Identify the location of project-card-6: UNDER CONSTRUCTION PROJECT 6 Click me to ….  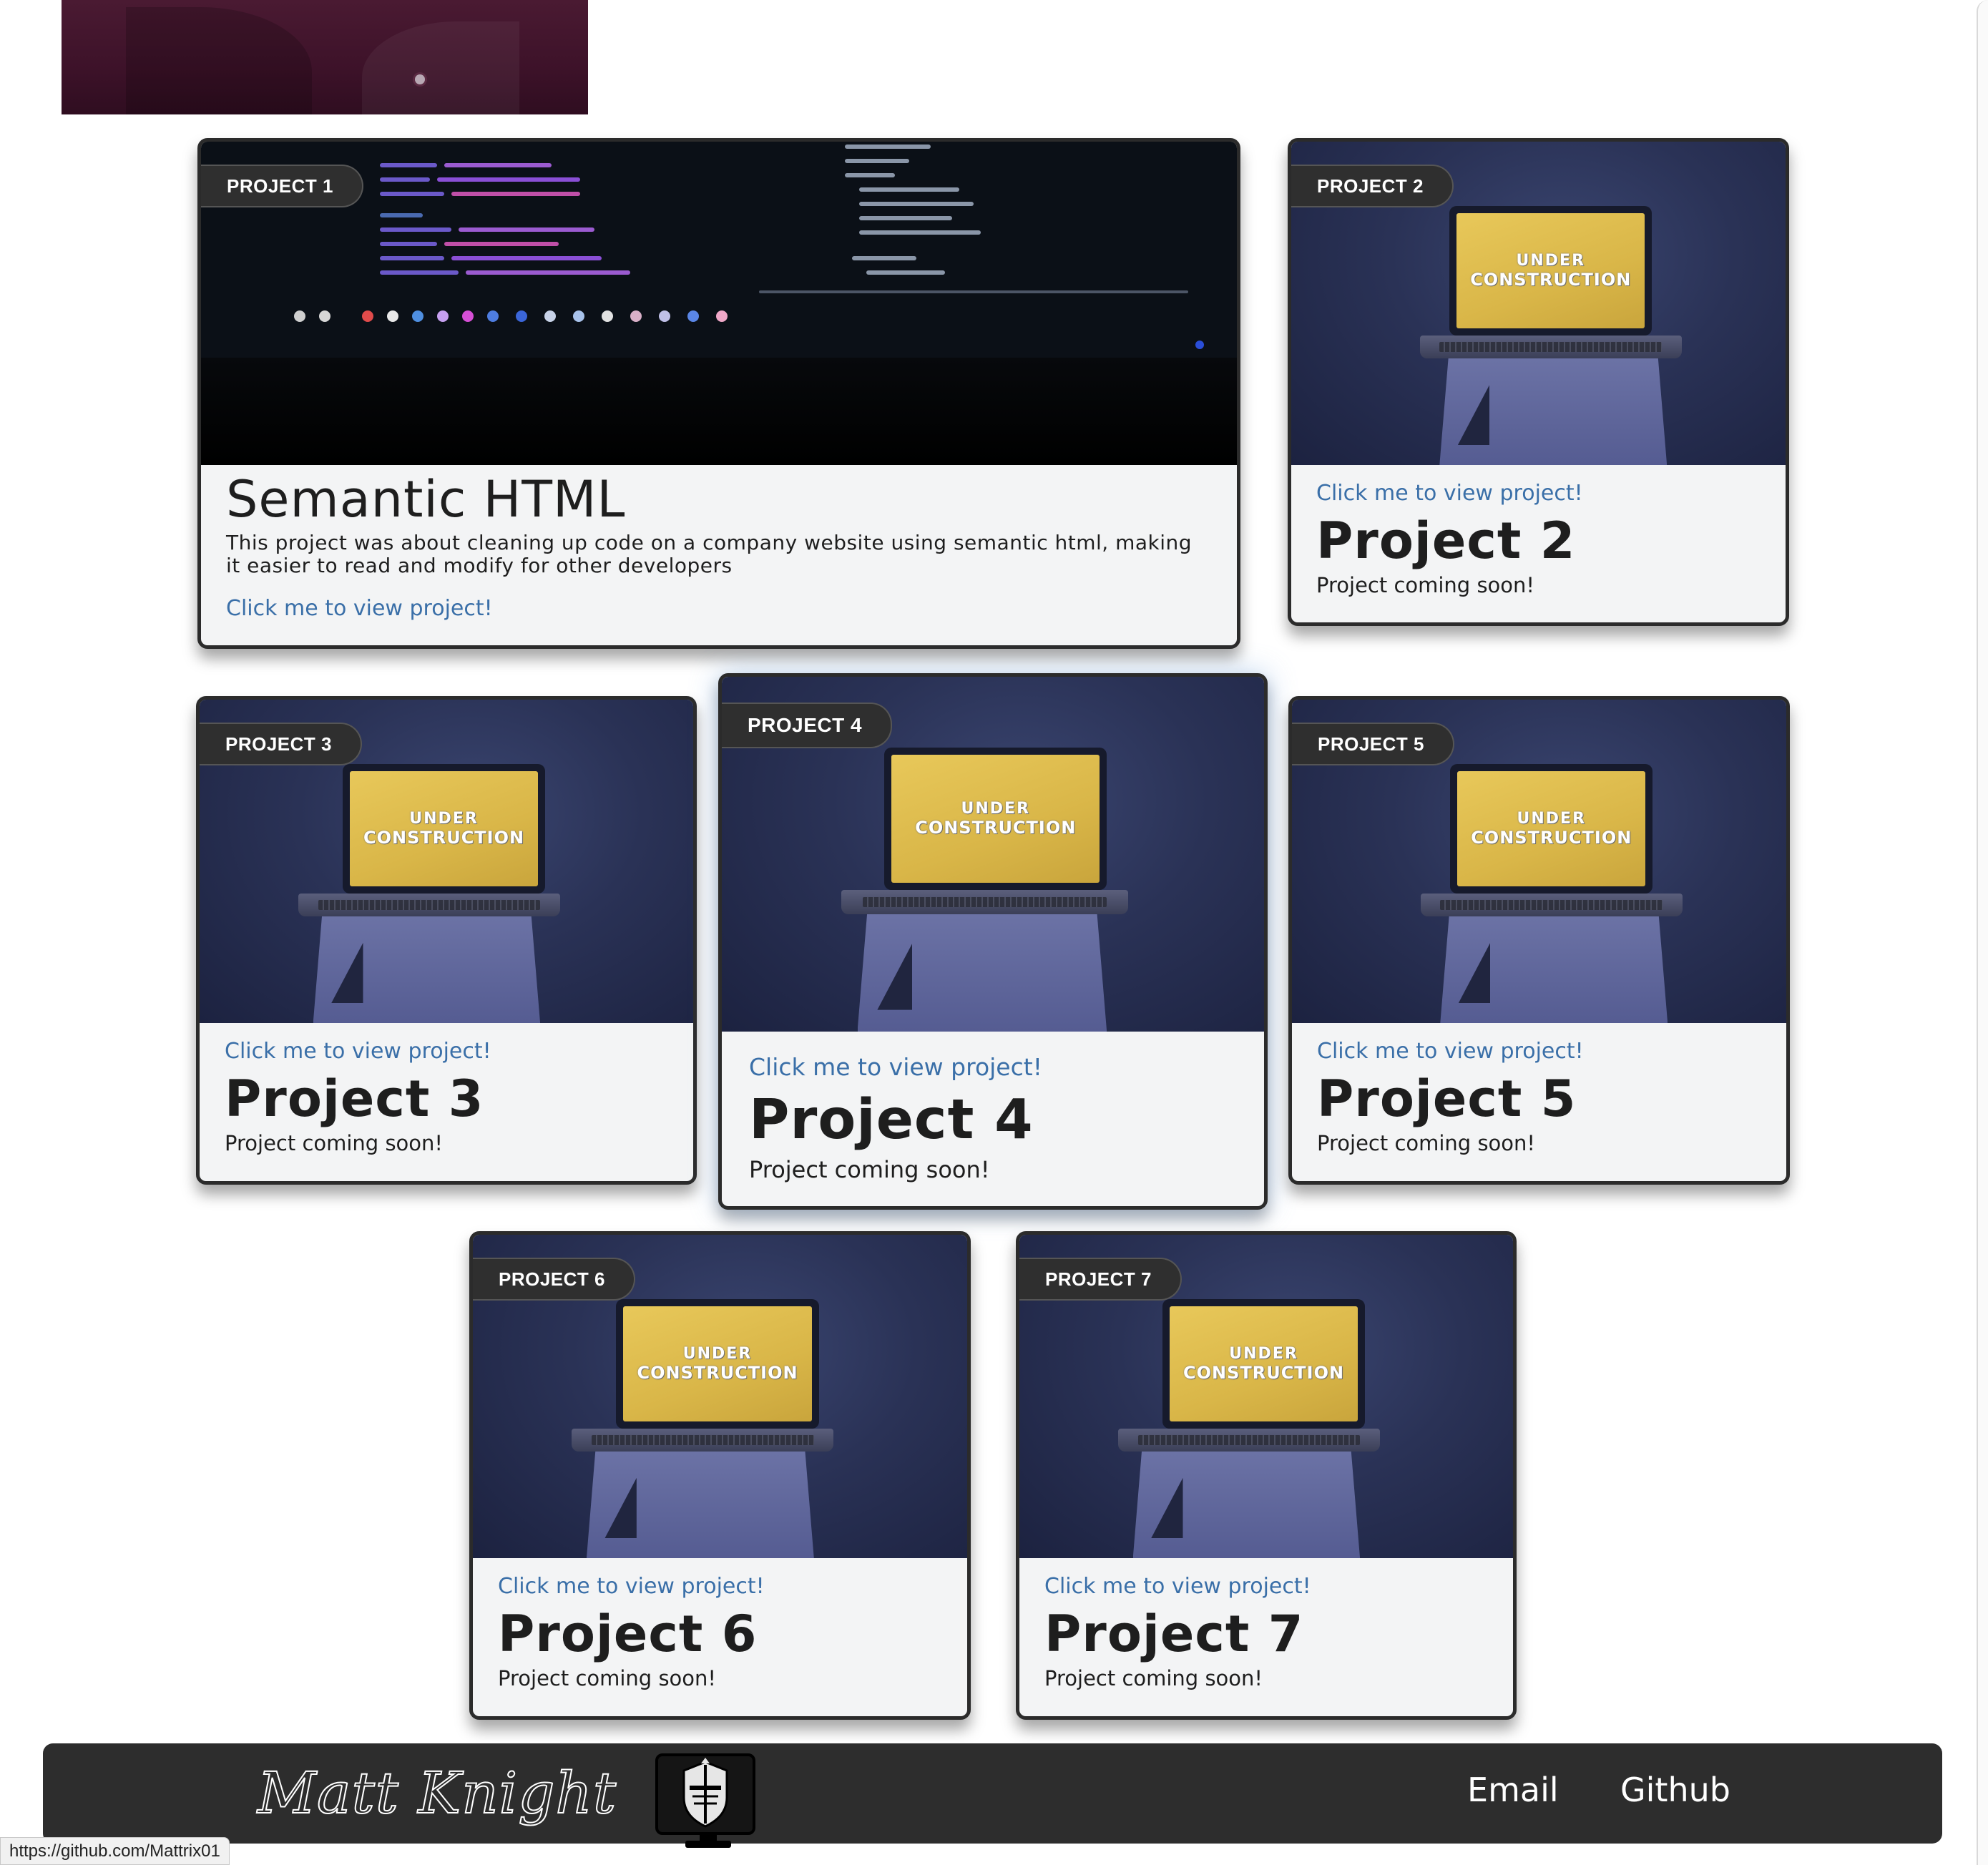
(720, 1475).